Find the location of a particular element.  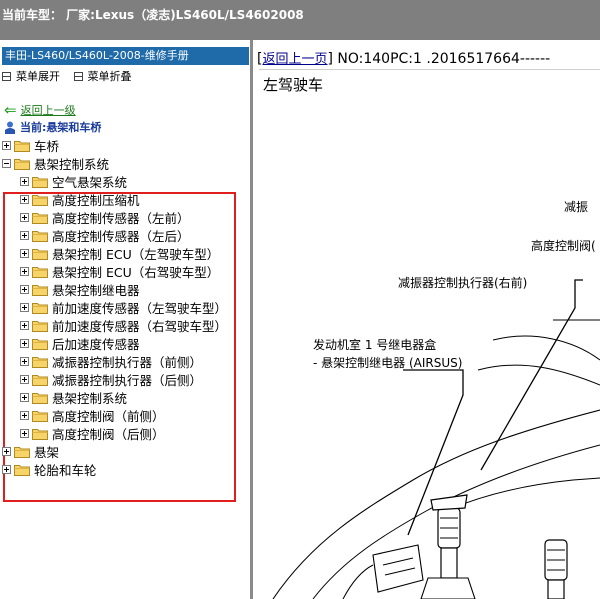

relay-box-label: 发动机室 1 号继电器盒 is located at coordinates (375, 345).